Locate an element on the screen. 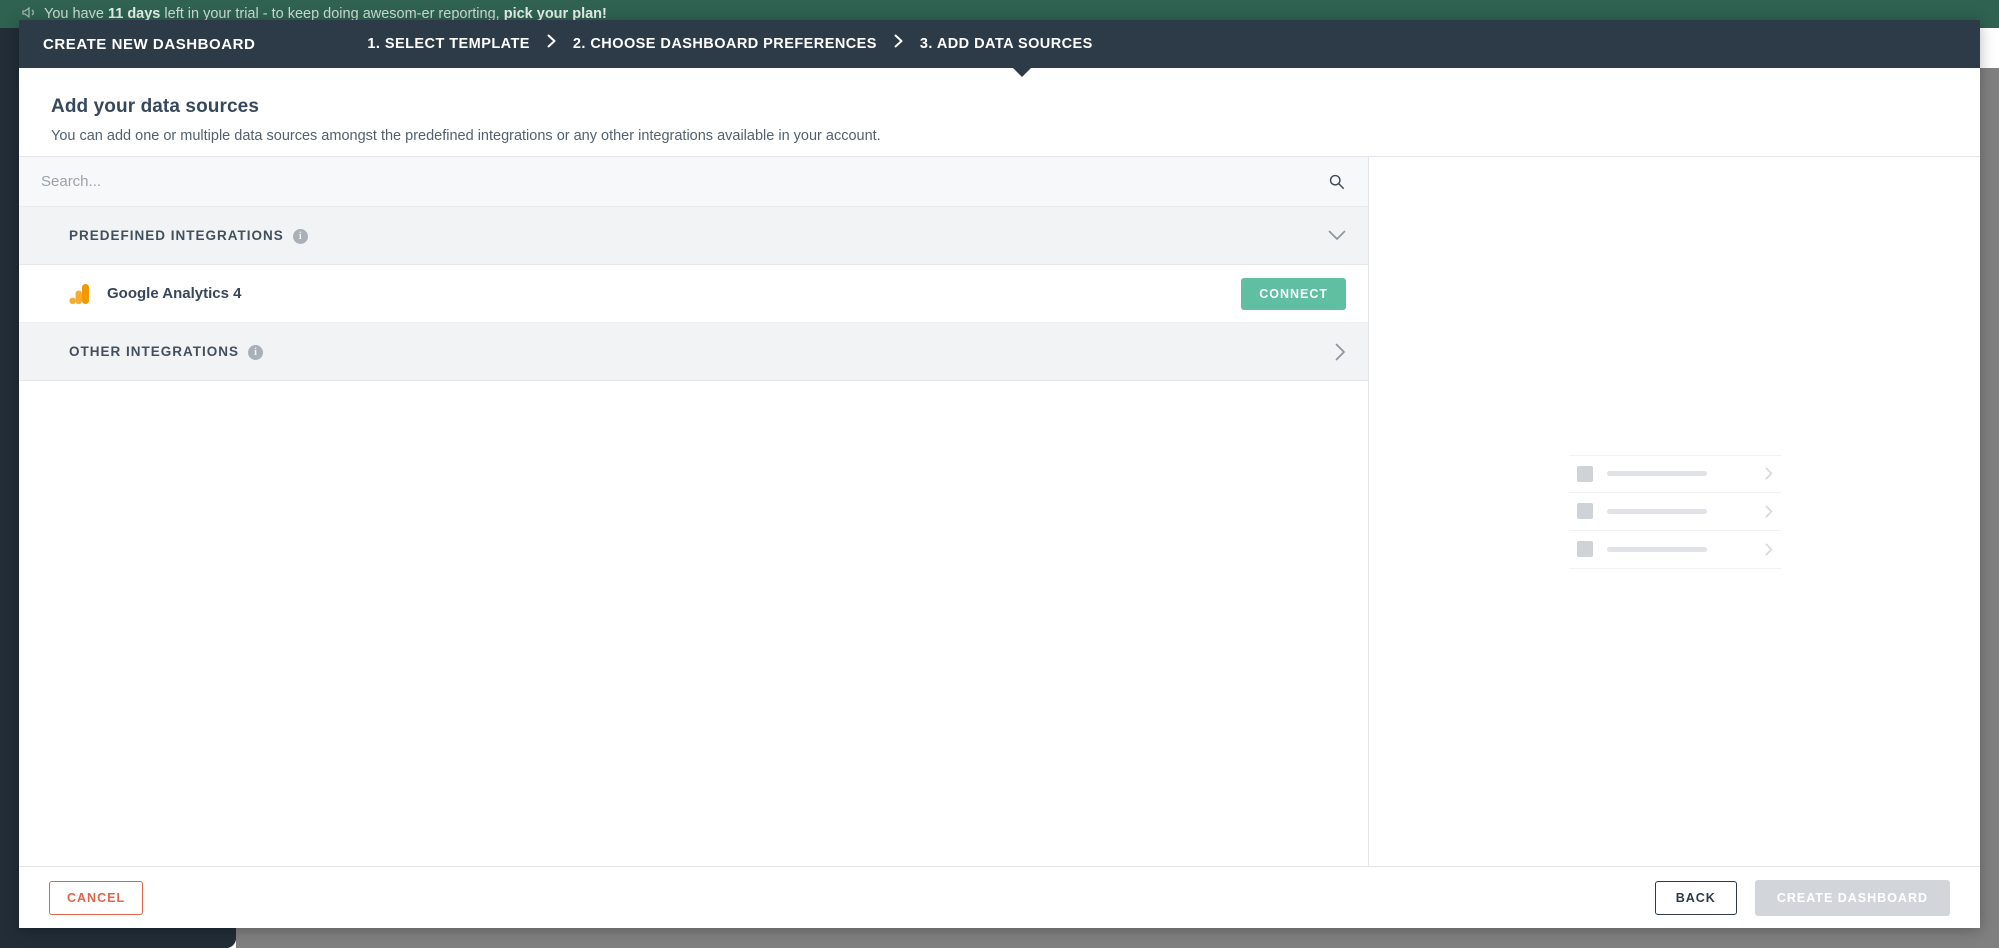 This screenshot has height=948, width=1999. connect-button: CONNECT is located at coordinates (1293, 293).